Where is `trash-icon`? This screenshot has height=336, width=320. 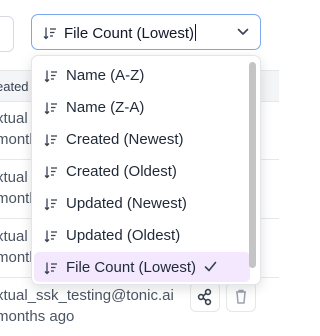
trash-icon is located at coordinates (241, 296).